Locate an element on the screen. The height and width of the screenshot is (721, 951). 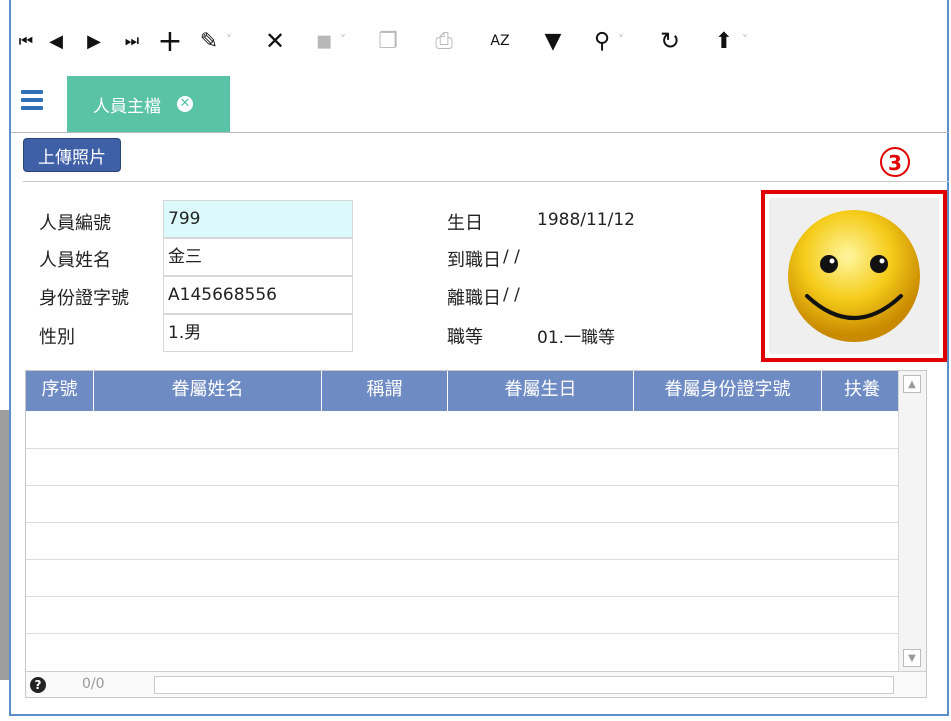
grid-header: 序號 眷屬姓名 稱謂 眷屬生日 眷屬身份證字號 扶養 is located at coordinates (462, 391).